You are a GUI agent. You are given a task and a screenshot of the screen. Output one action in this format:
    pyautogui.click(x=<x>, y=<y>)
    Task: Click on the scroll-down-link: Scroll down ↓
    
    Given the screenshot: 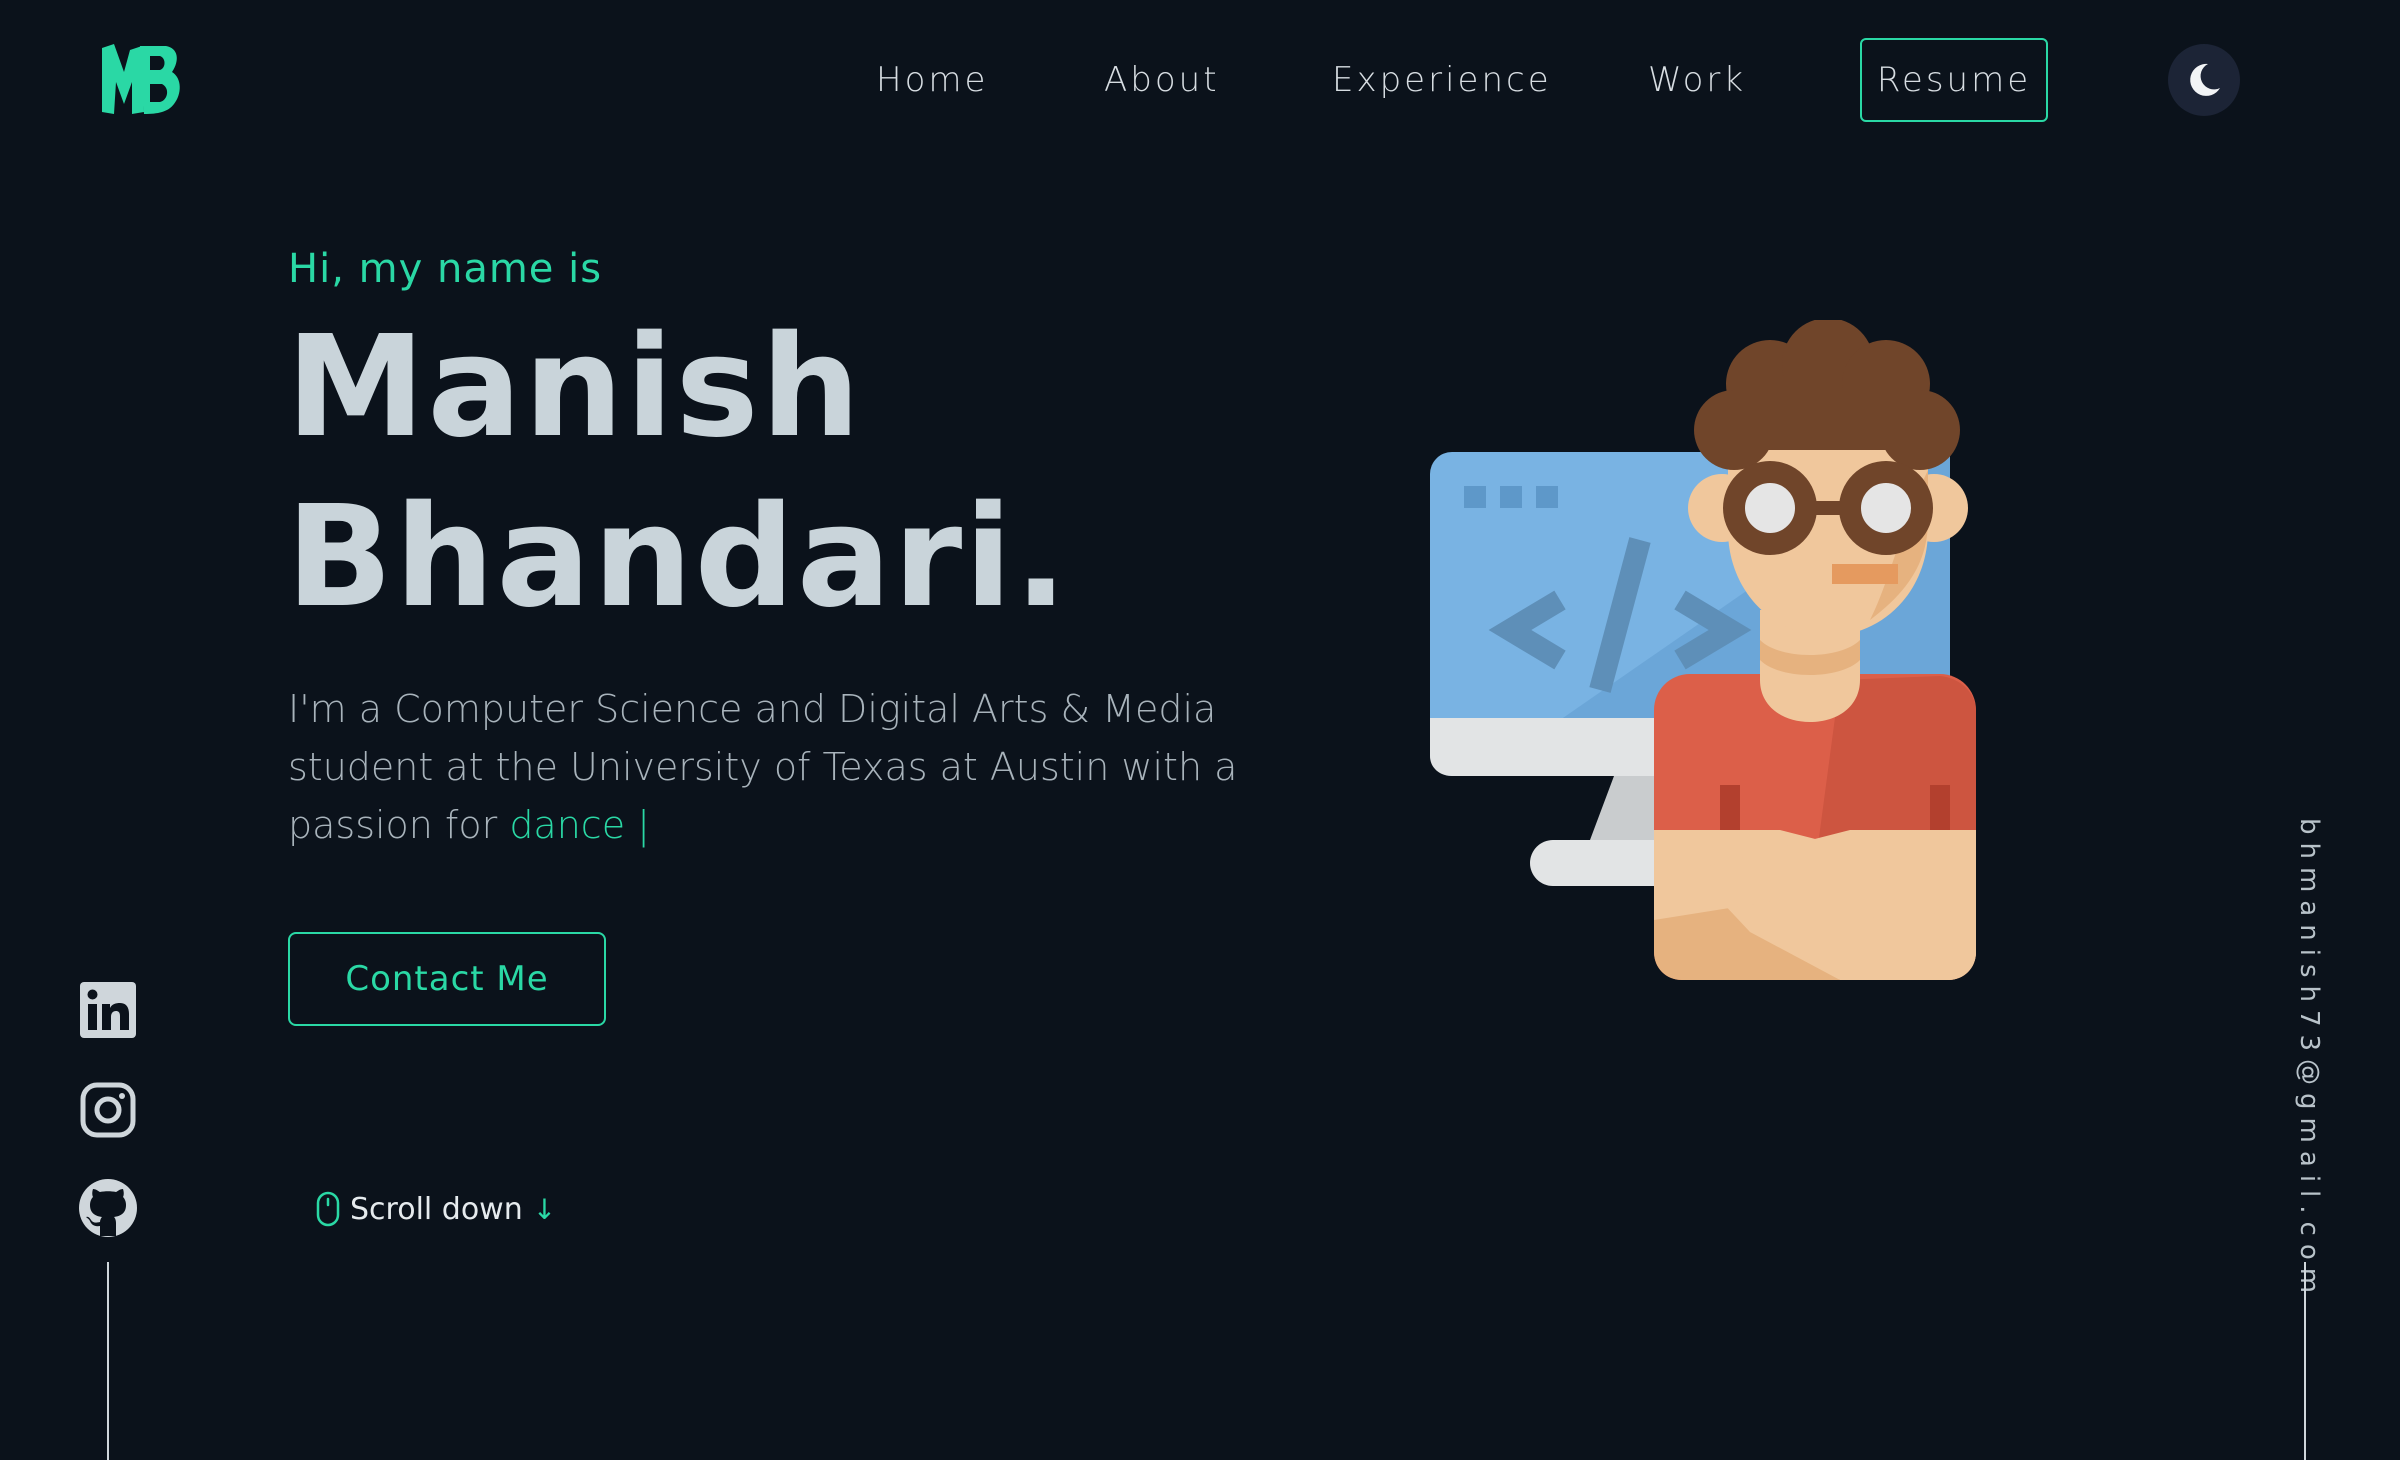 What is the action you would take?
    pyautogui.click(x=436, y=1209)
    